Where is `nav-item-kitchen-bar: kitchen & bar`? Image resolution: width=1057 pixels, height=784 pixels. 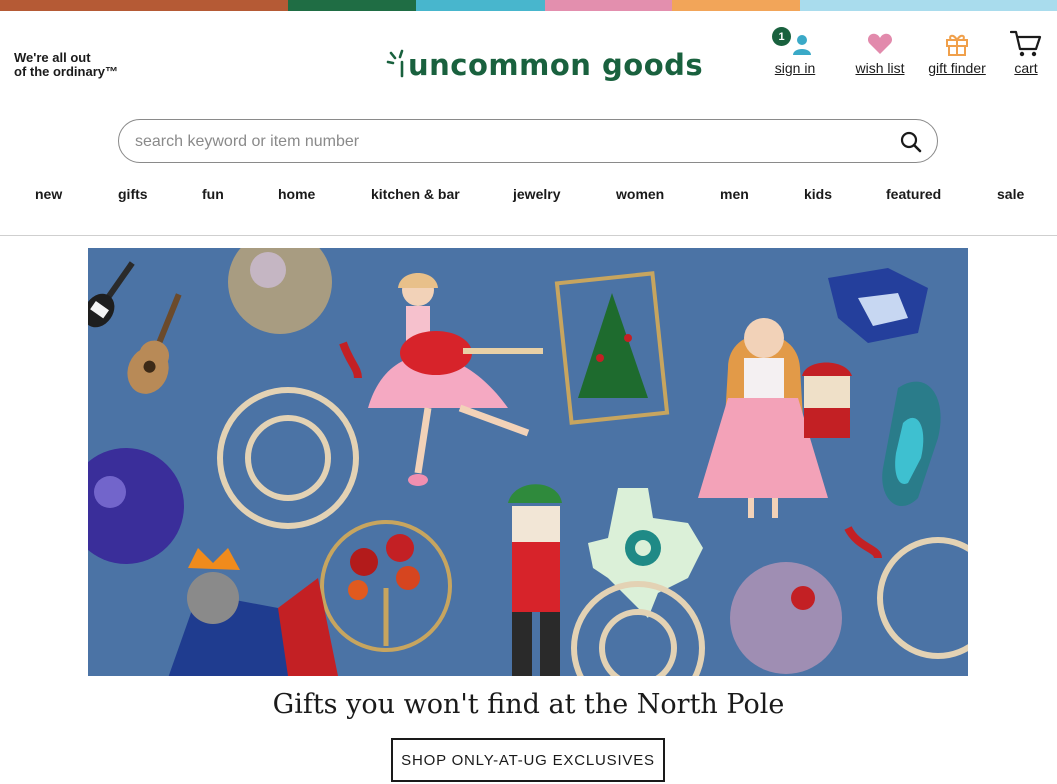
nav-item-kitchen-bar: kitchen & bar is located at coordinates (415, 194).